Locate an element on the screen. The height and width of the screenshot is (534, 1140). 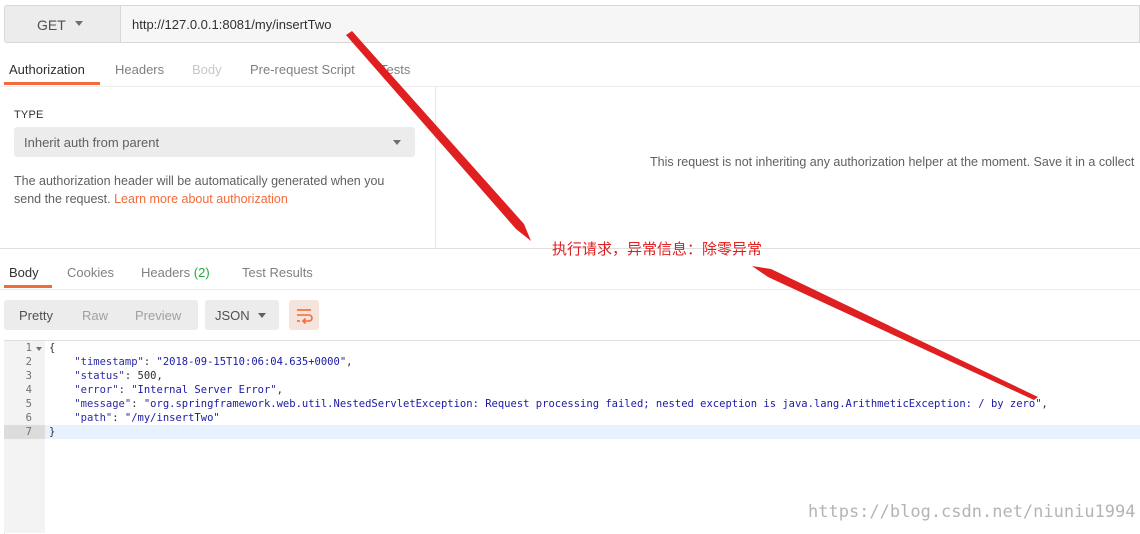
annotation-arrow-down is located at coordinates (895, 333).